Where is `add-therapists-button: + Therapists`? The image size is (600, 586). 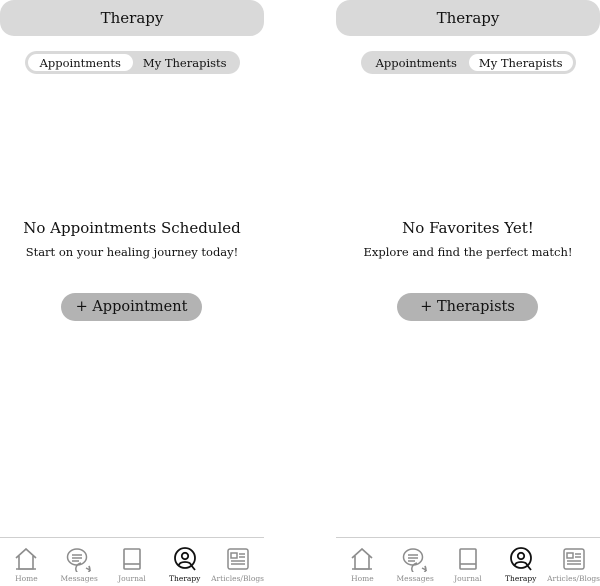 add-therapists-button: + Therapists is located at coordinates (467, 307).